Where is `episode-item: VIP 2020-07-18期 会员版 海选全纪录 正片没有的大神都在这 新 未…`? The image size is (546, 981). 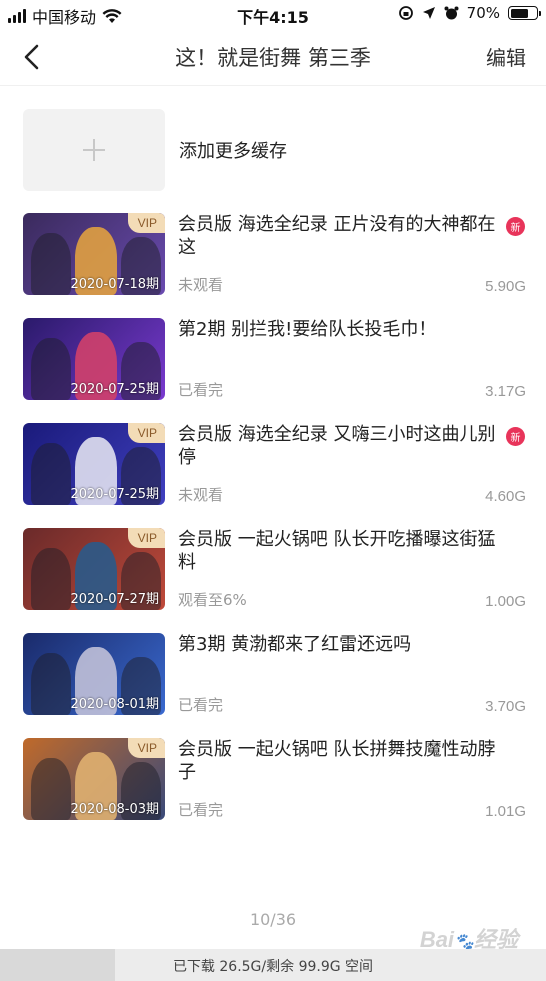
episode-item: VIP 2020-07-18期 会员版 海选全纪录 正片没有的大神都在这 新 未… is located at coordinates (275, 265).